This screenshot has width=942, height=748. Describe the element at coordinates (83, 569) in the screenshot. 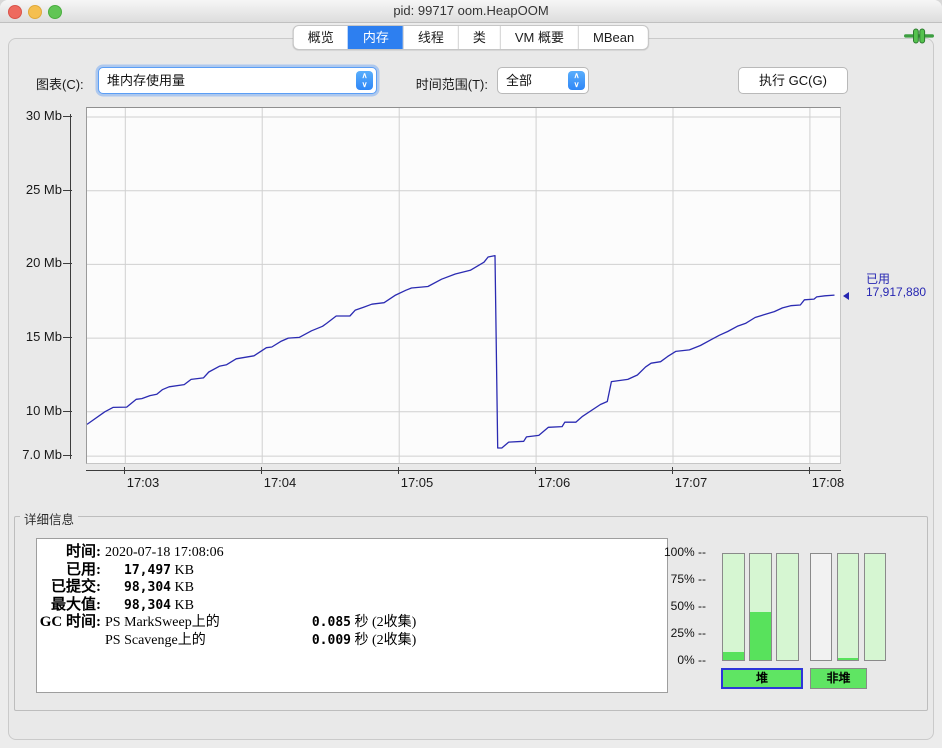

I see `detail-label: 已用:` at that location.